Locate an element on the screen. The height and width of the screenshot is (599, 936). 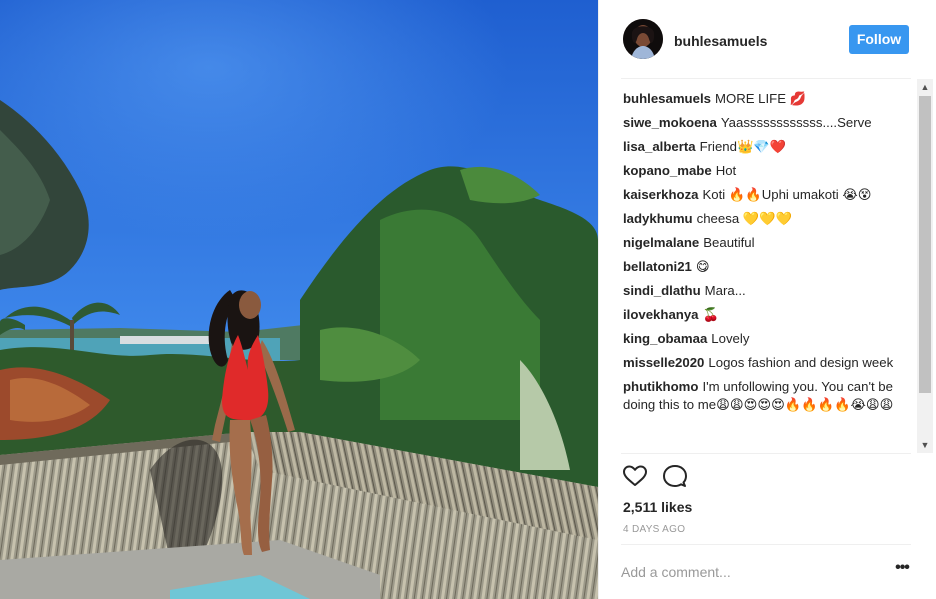
scroll-down-arrow-icon: ▼ is located at coordinates (925, 445).